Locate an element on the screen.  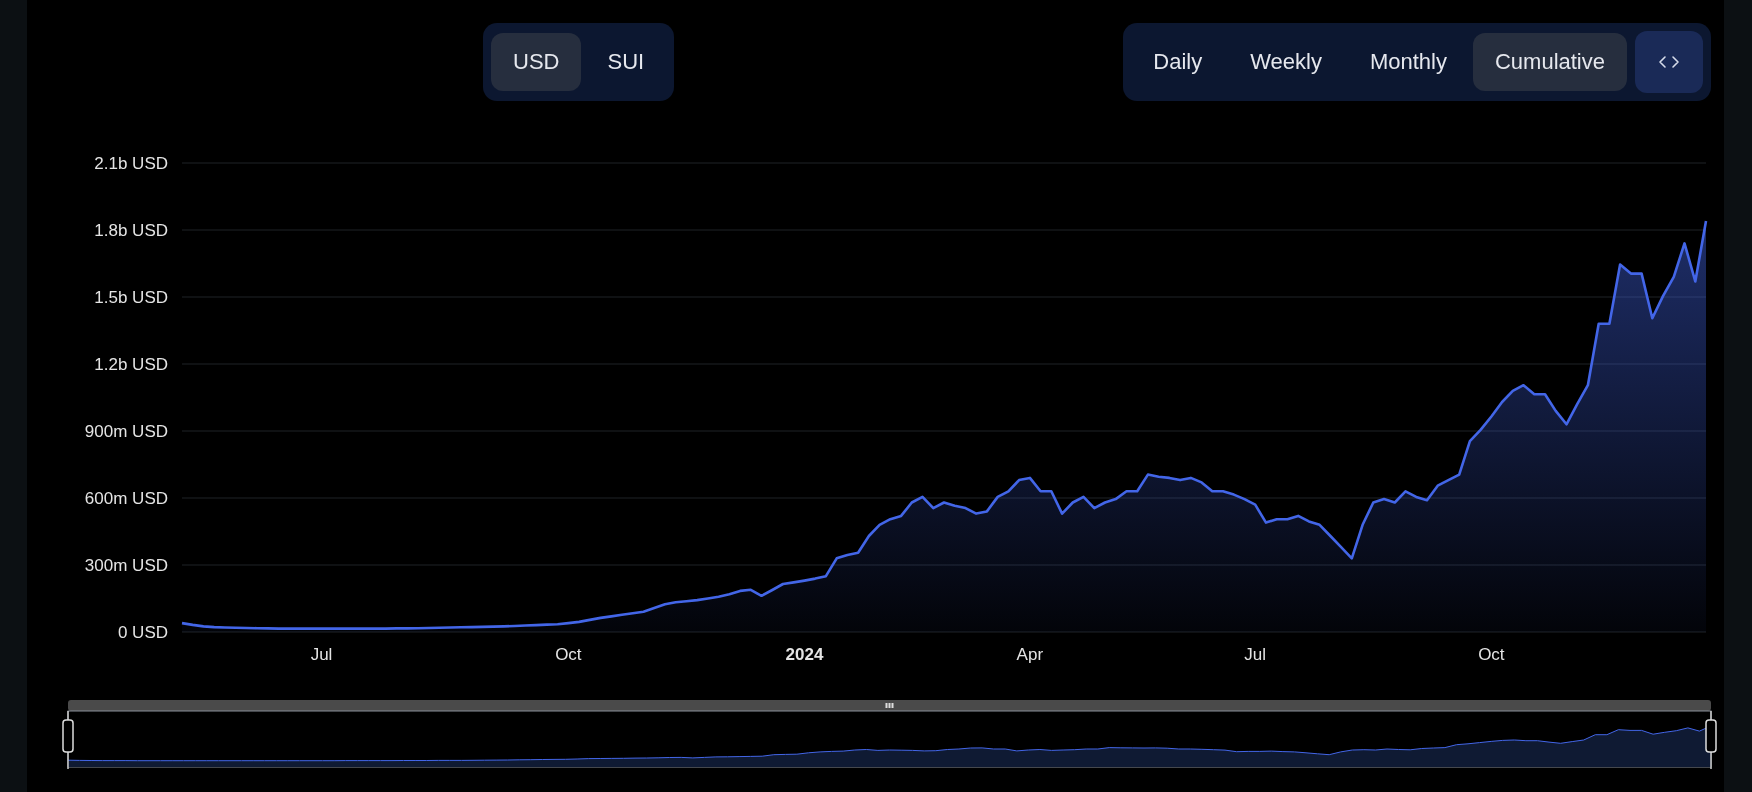
grip-icon is located at coordinates (889, 705).